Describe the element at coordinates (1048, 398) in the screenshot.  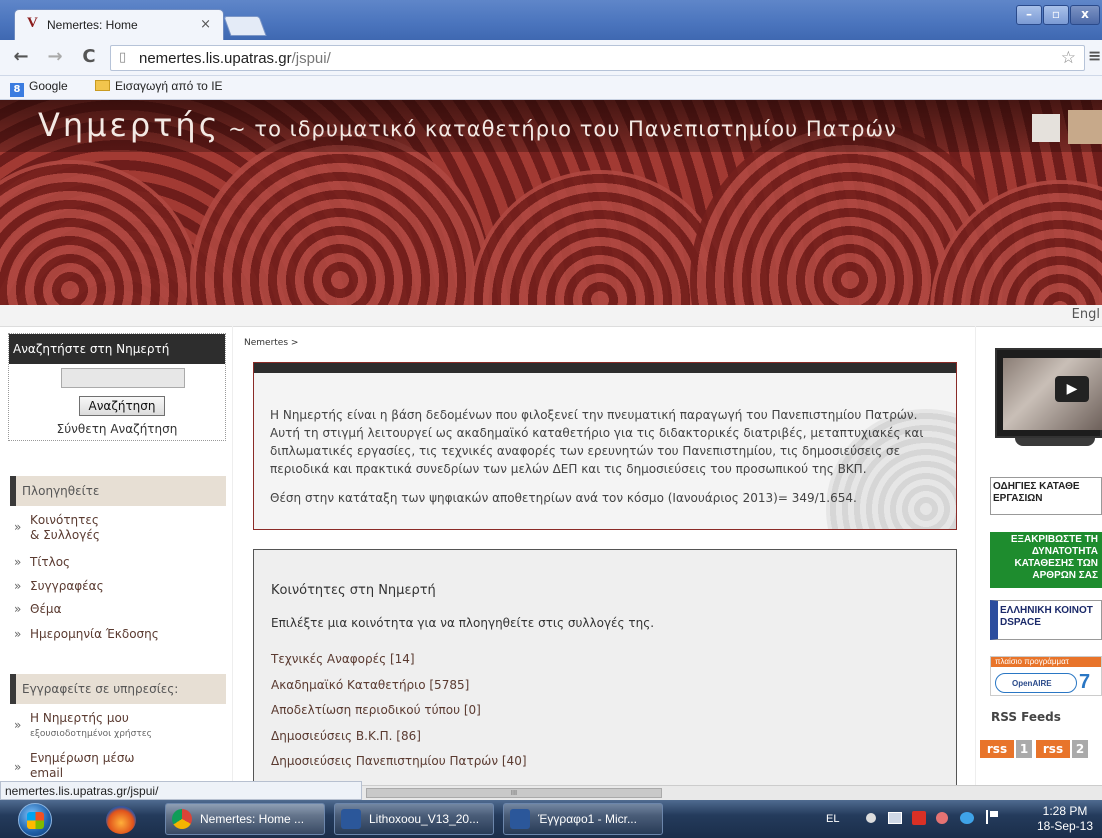
I see `video-thumbnail: ▶` at that location.